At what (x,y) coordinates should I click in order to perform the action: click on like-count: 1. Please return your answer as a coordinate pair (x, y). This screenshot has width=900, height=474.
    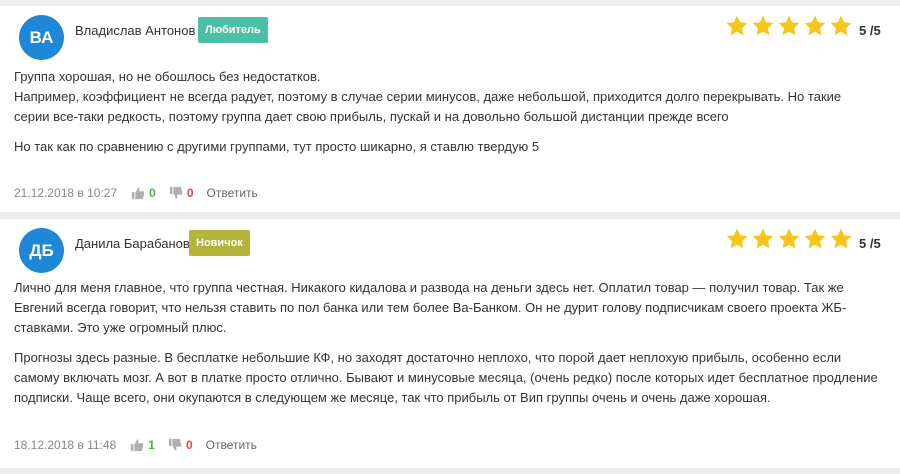
    Looking at the image, I should click on (151, 445).